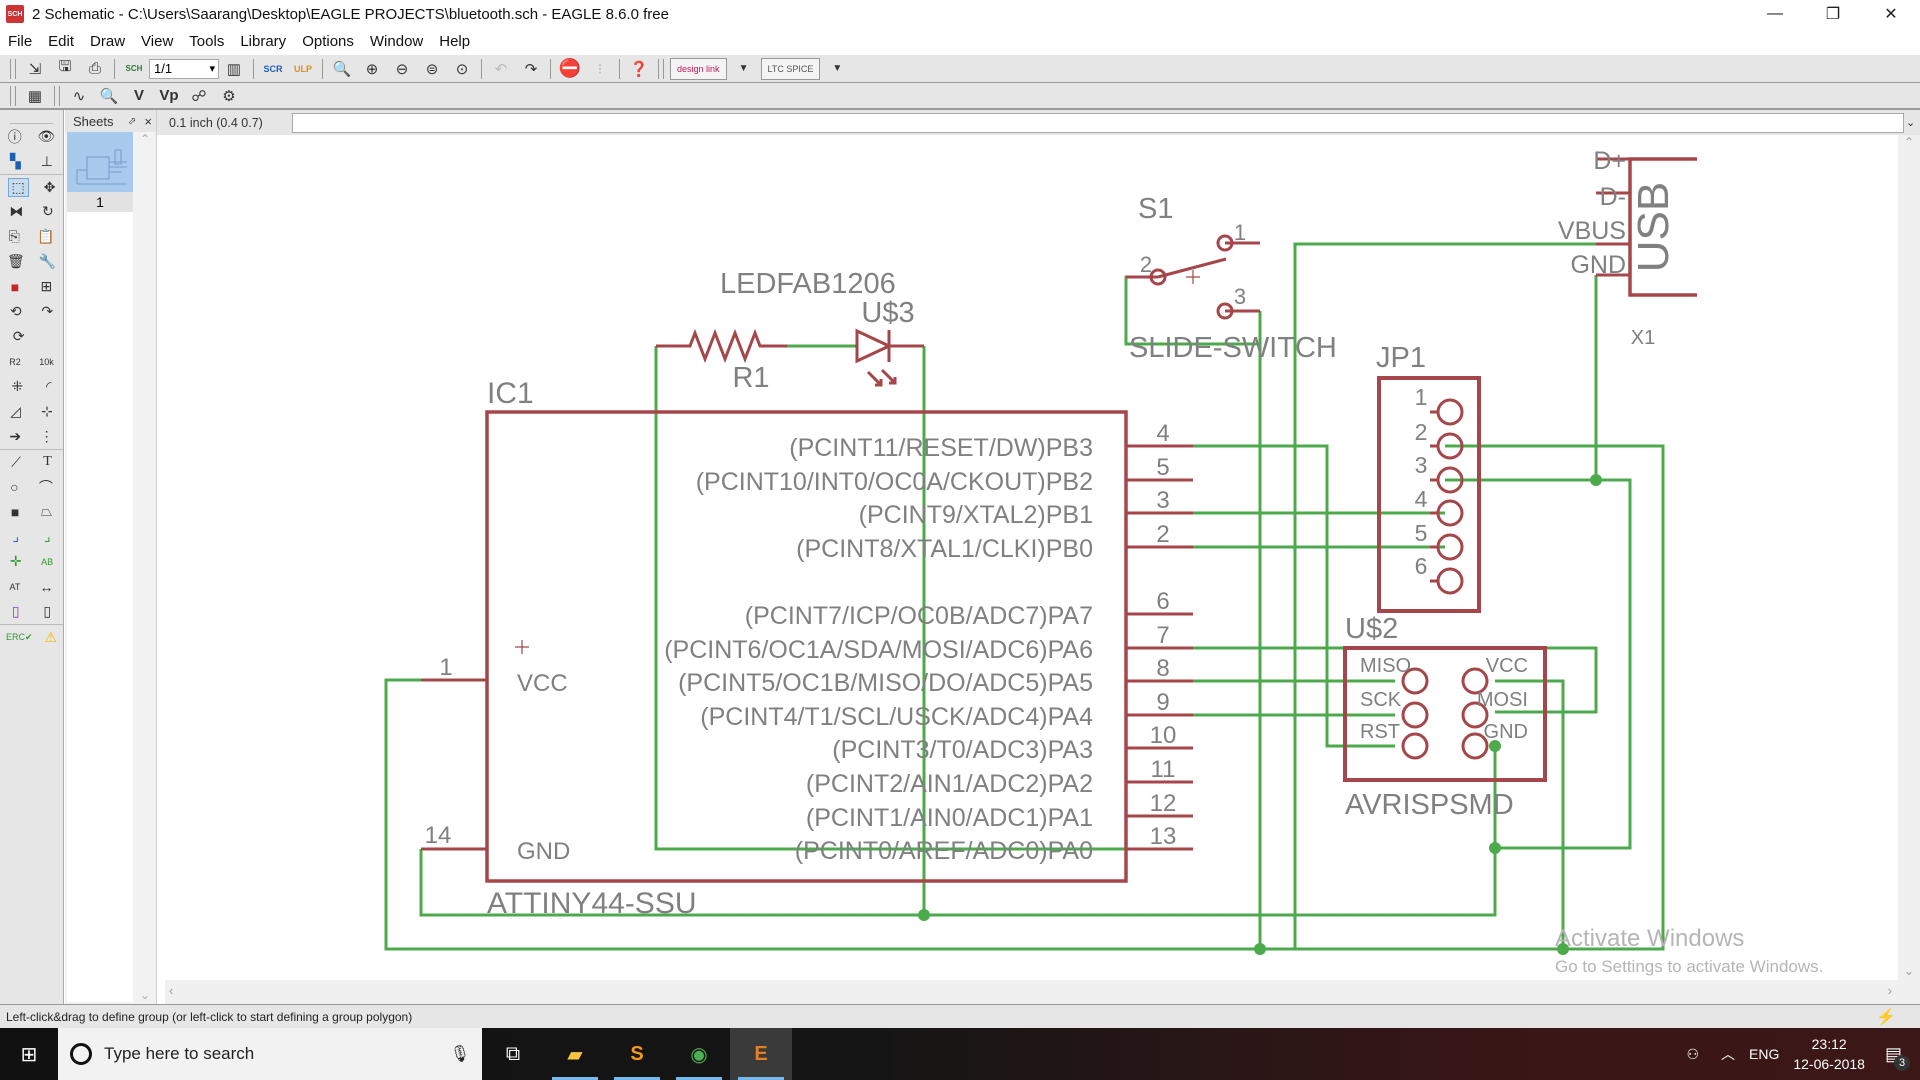  What do you see at coordinates (699, 1054) in the screenshot?
I see `chrome-icon: ◉` at bounding box center [699, 1054].